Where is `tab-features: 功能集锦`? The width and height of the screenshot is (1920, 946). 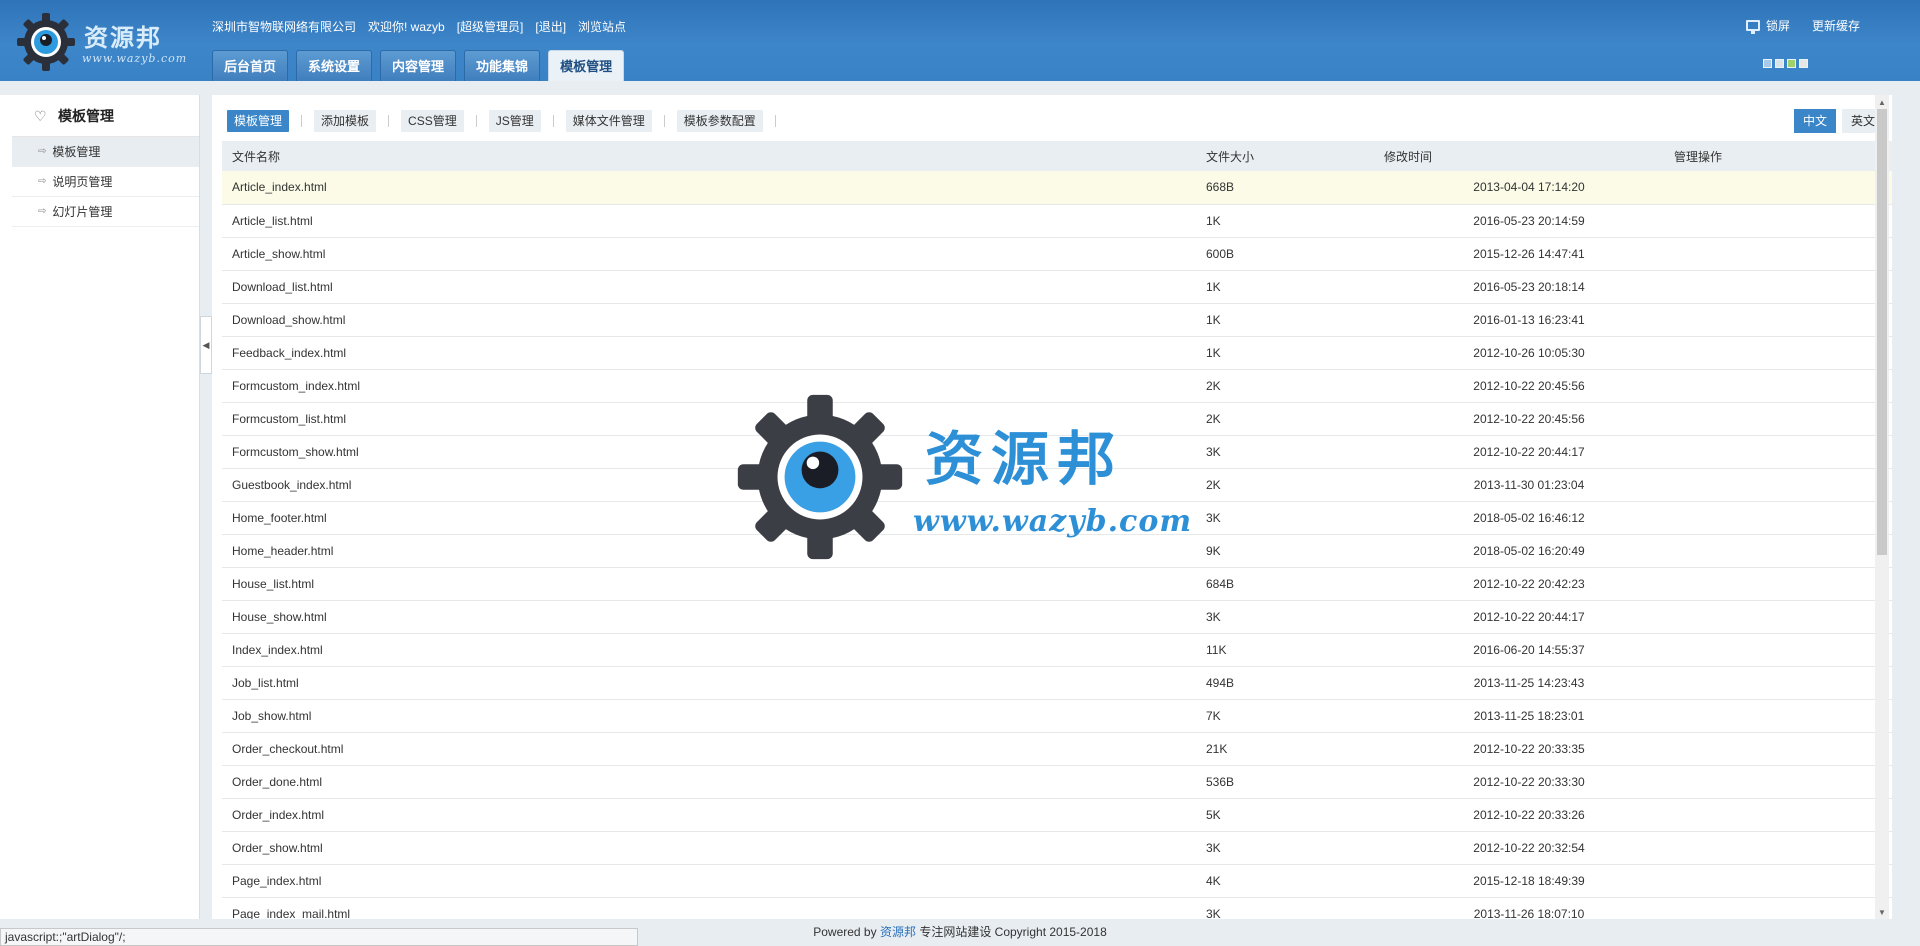
tab-features: 功能集锦 is located at coordinates (502, 65).